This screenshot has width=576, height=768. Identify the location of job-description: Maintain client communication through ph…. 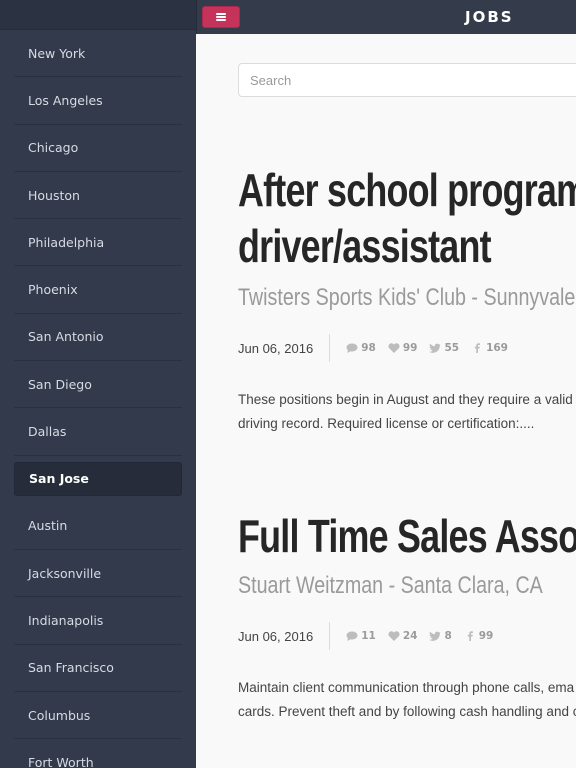
(407, 699).